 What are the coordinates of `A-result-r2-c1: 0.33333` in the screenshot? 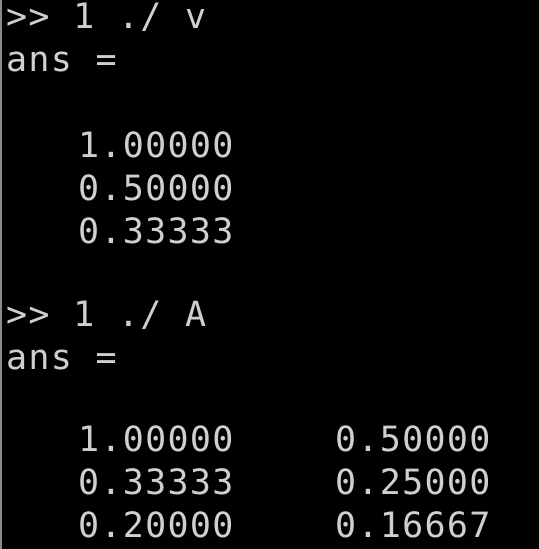 It's located at (156, 483).